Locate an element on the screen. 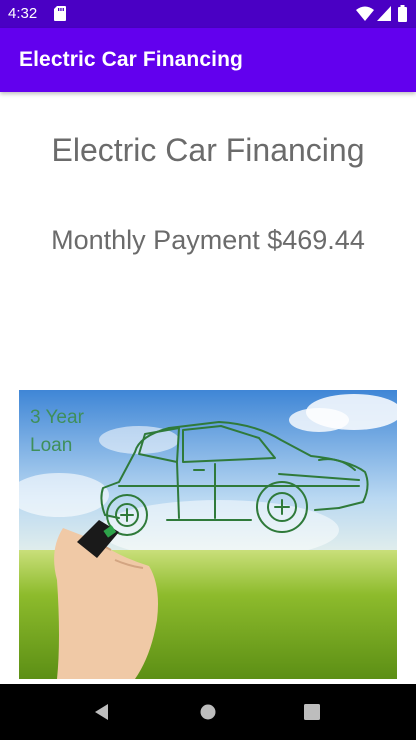 The height and width of the screenshot is (740, 416). navigation-bar is located at coordinates (208, 712).